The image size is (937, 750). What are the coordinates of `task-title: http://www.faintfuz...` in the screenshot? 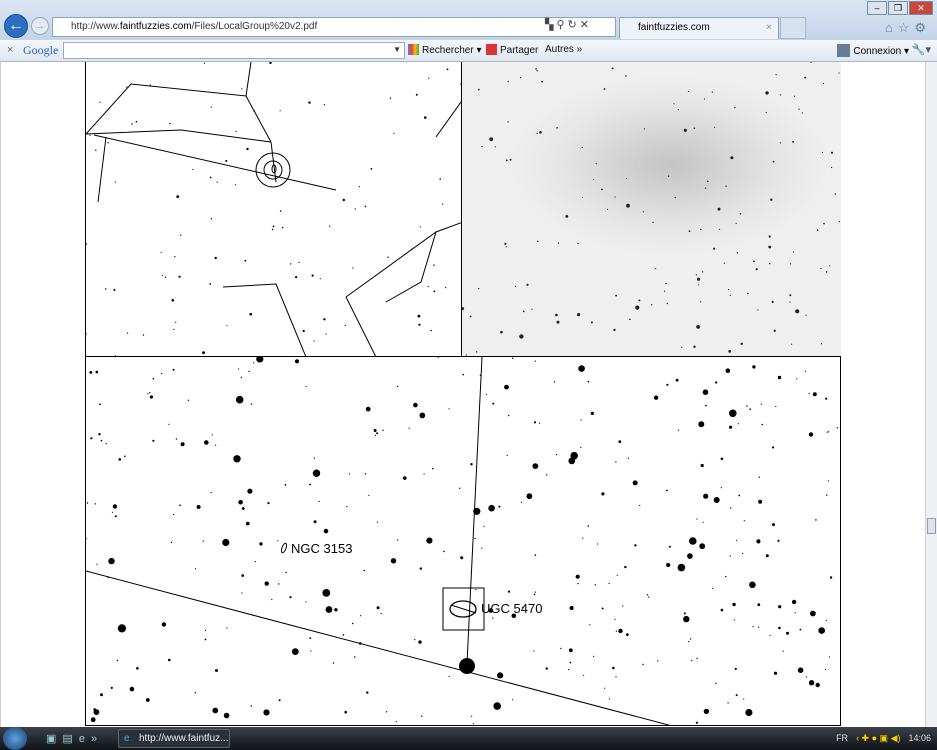 It's located at (184, 738).